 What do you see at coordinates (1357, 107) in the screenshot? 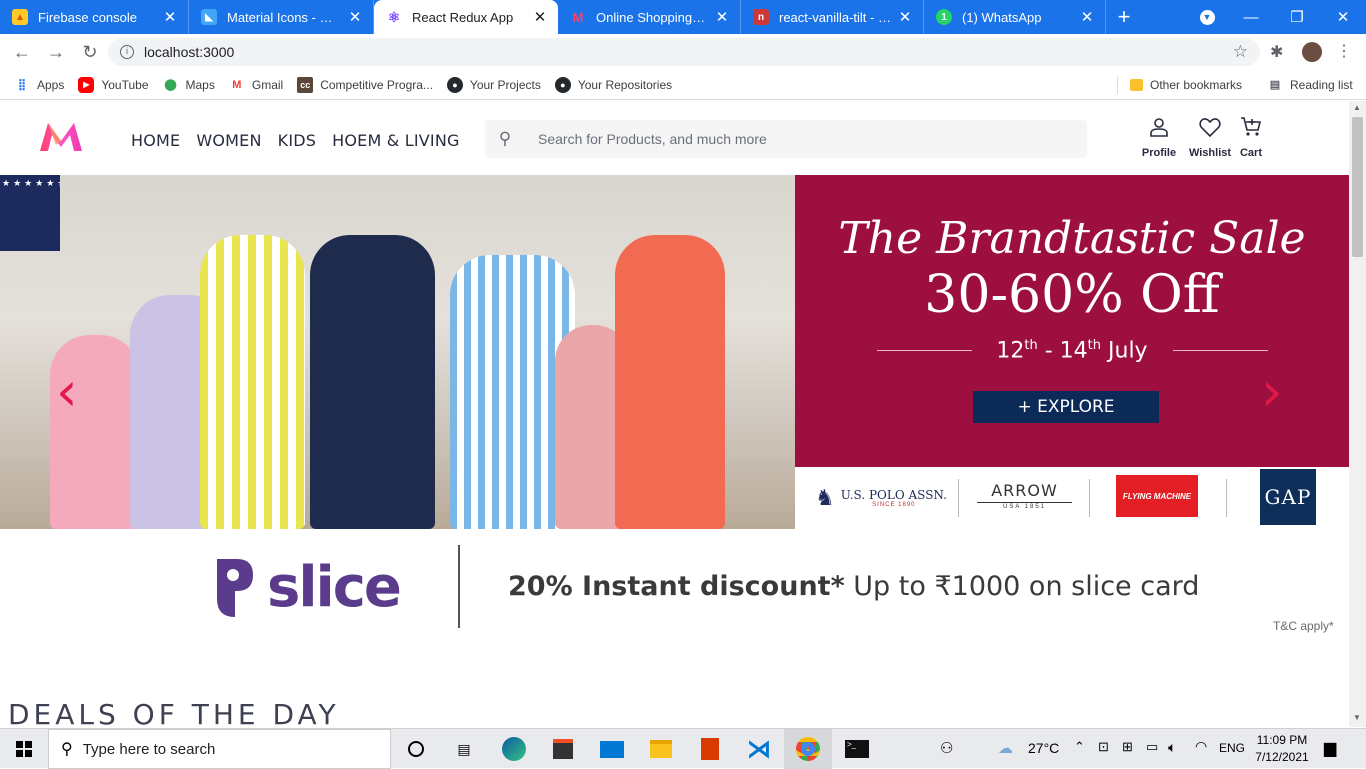
I see `scroll-up-arrow: ▲` at bounding box center [1357, 107].